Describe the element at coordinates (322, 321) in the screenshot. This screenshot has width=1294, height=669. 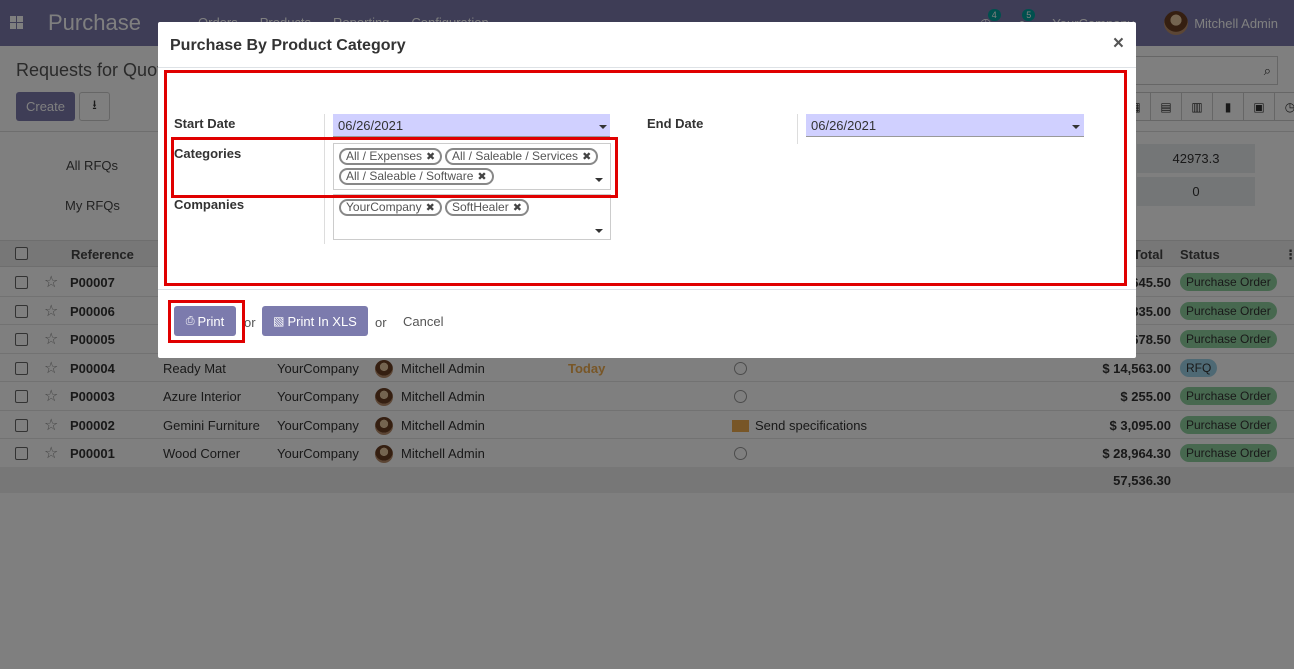
I see `print-xls-button-label: Print In XLS` at that location.